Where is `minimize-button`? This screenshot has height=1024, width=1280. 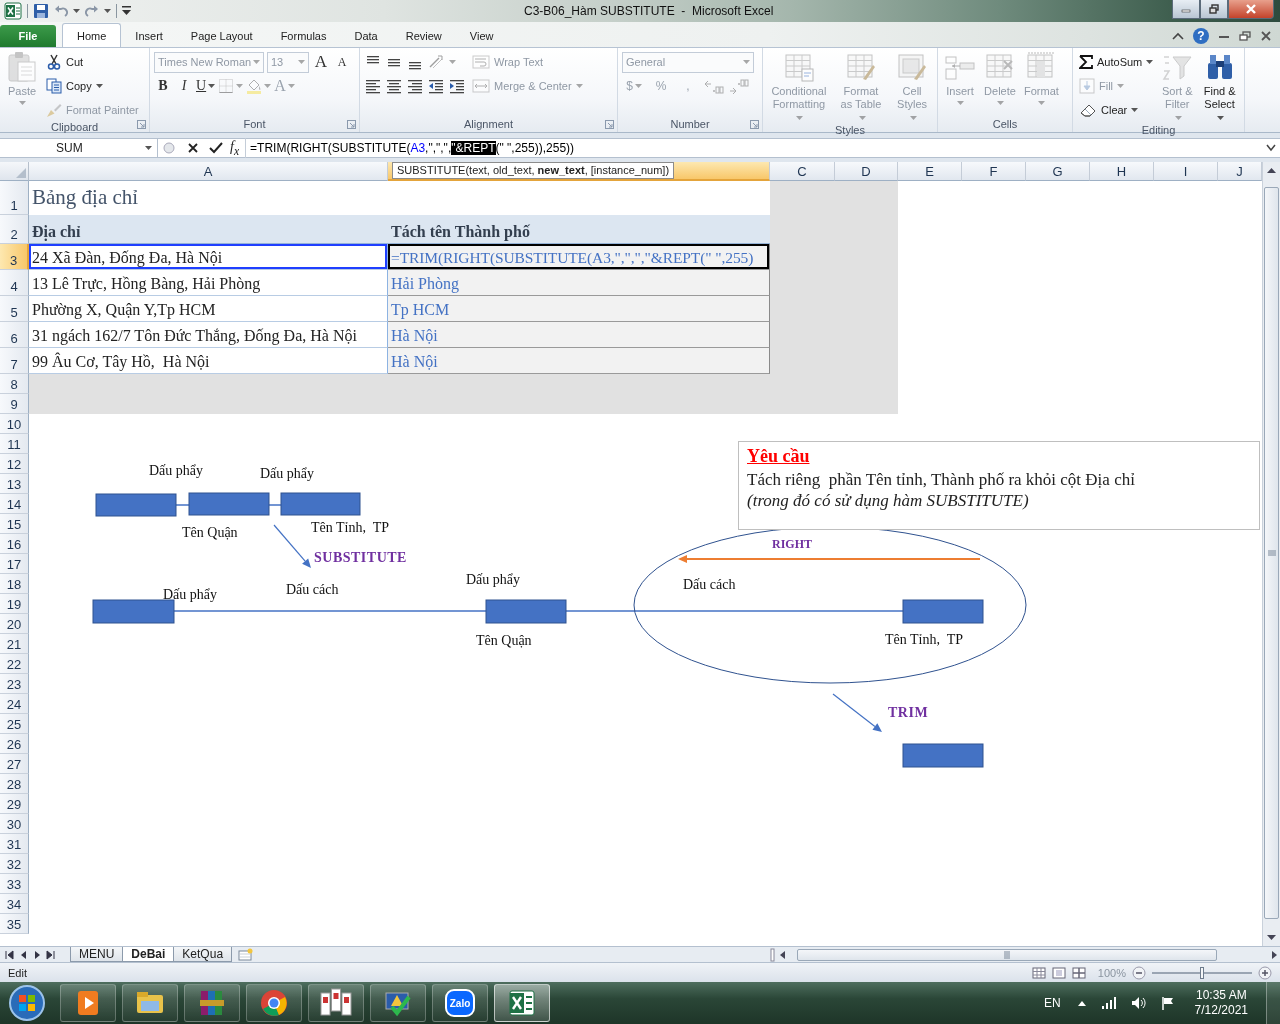 minimize-button is located at coordinates (1186, 9).